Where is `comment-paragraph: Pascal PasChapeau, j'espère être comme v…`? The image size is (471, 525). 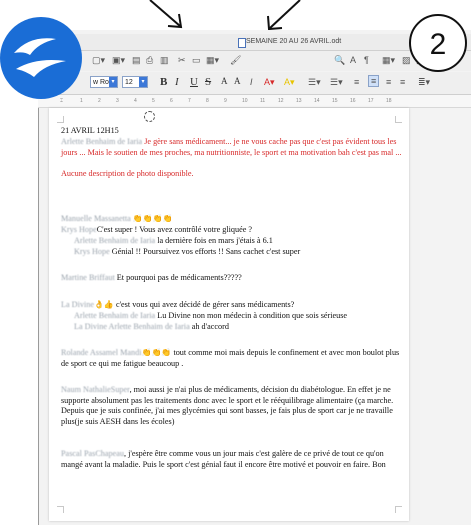 comment-paragraph: Pascal PasChapeau, j'espère être comme v… is located at coordinates (233, 459).